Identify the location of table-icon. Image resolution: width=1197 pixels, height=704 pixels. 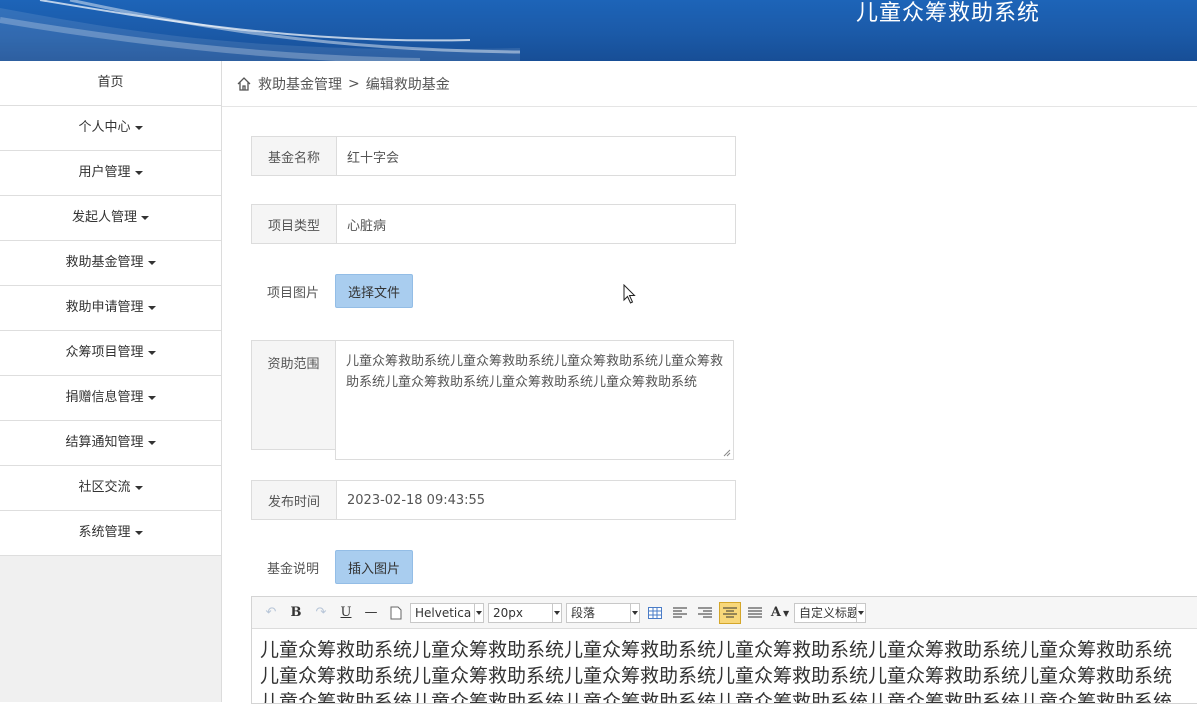
(655, 613).